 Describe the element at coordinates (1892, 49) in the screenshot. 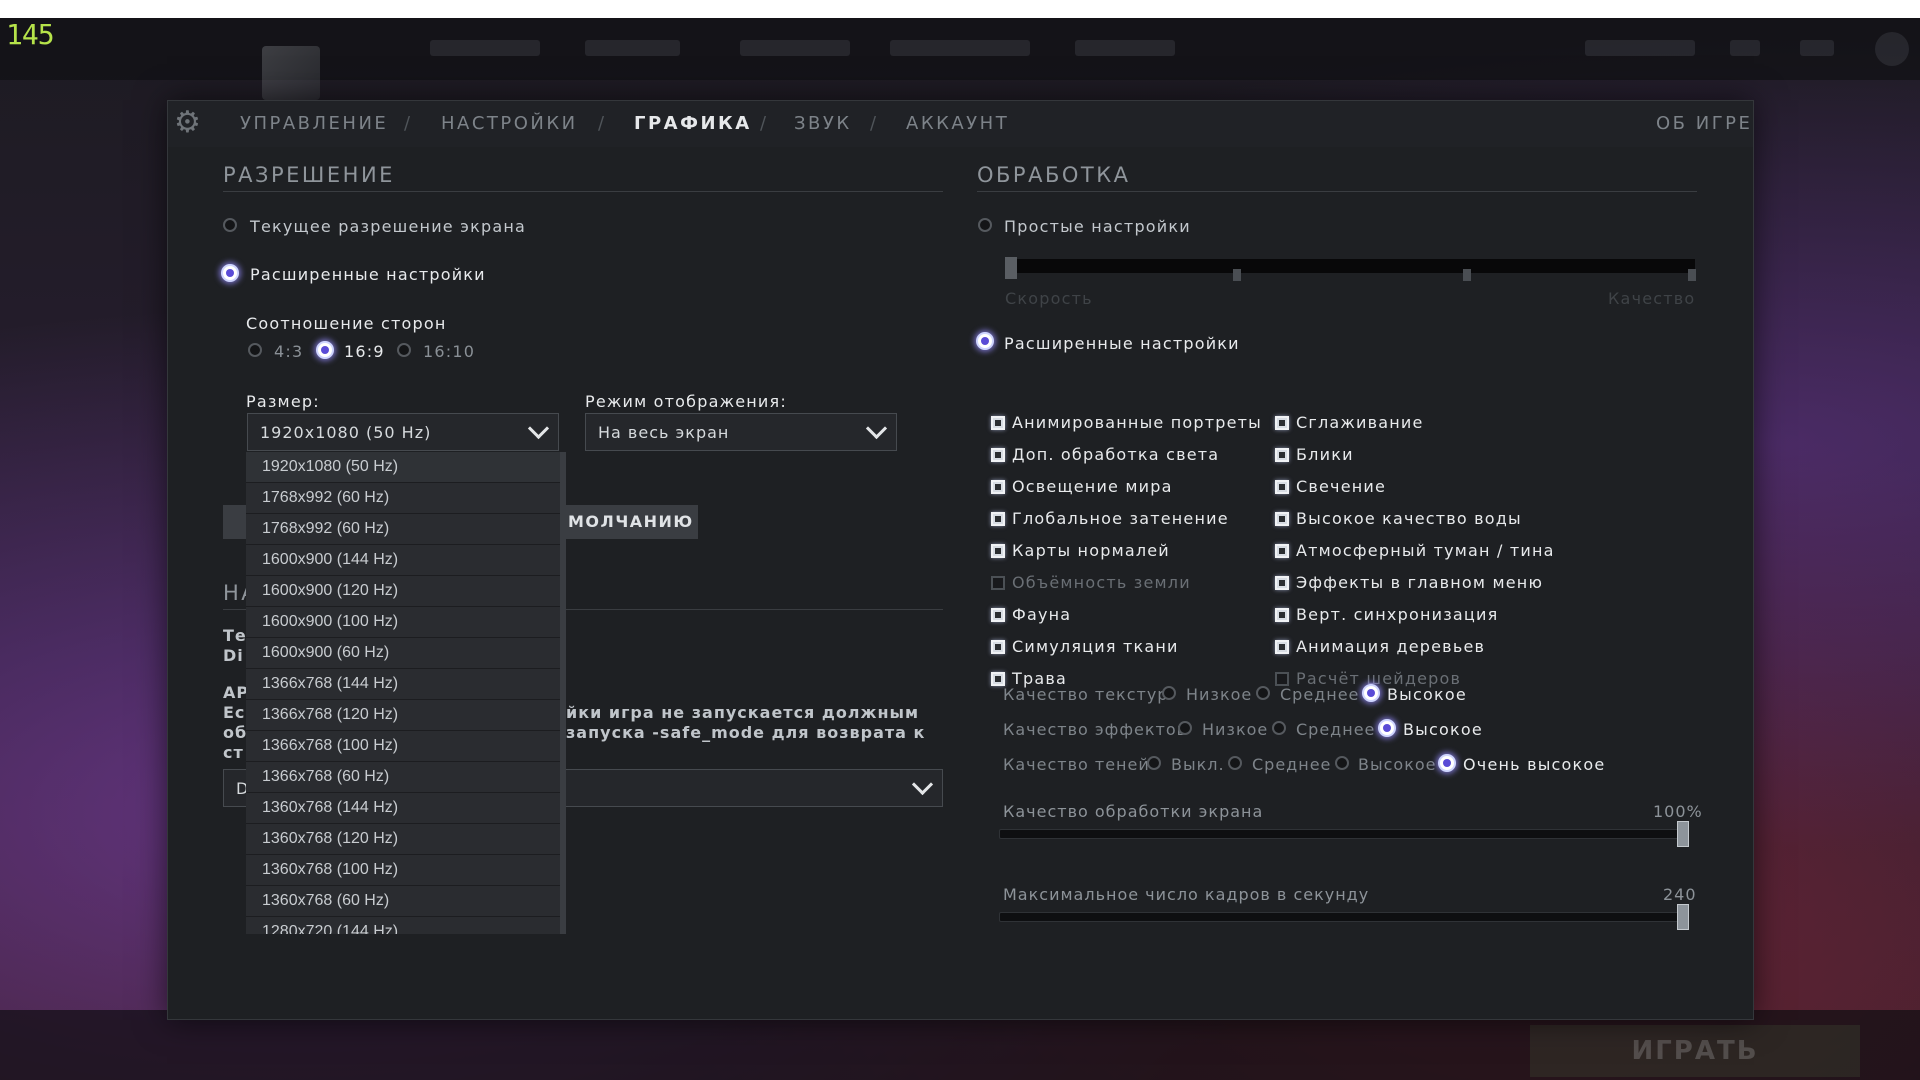

I see `avatar` at that location.